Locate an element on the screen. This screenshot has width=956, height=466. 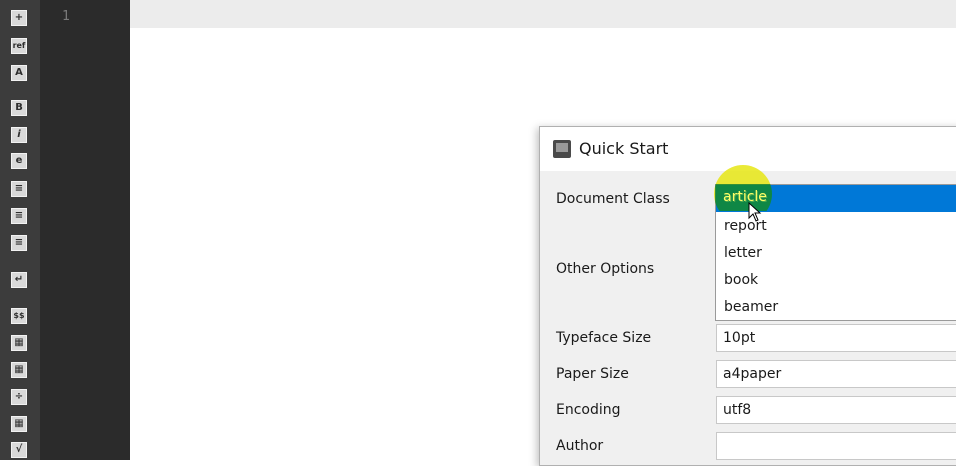
document-class-label: Document Class is located at coordinates (613, 199).